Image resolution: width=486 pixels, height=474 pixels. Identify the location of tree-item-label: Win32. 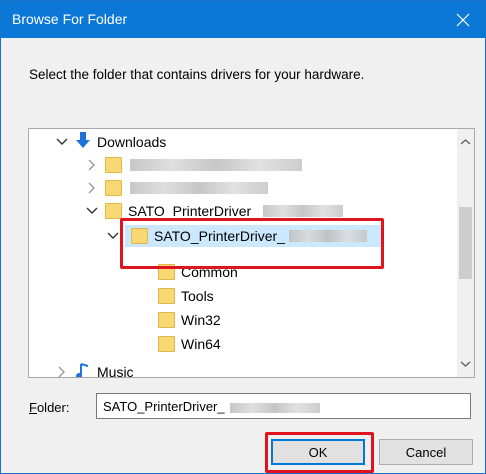
(201, 320).